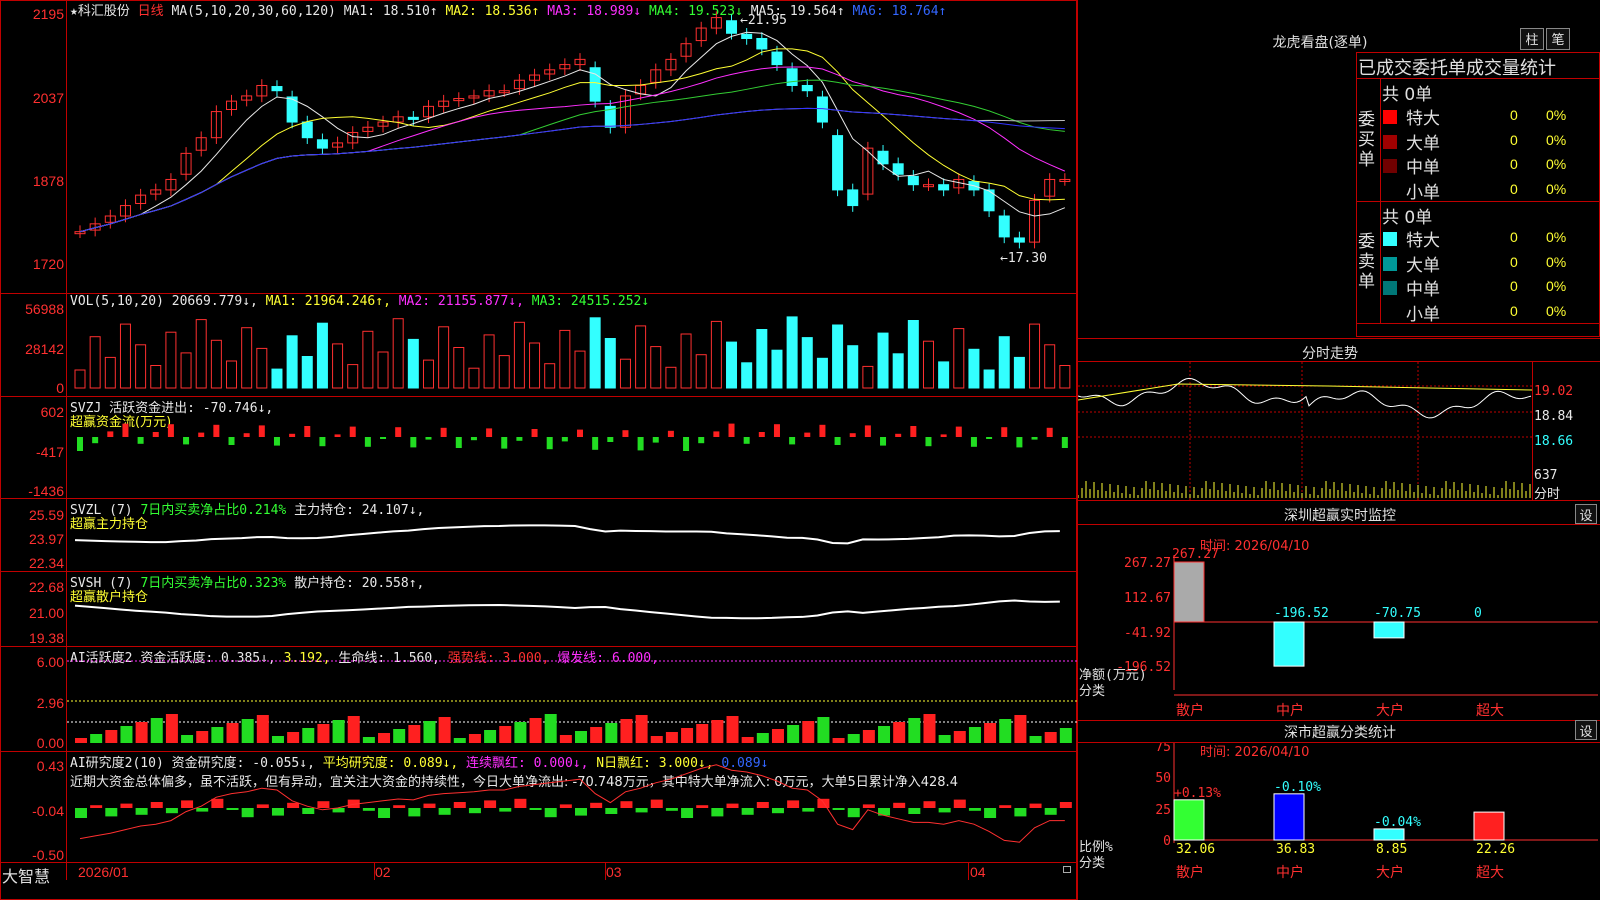 The height and width of the screenshot is (900, 1600). What do you see at coordinates (1558, 39) in the screenshot?
I see `tick-view-button: 笔` at bounding box center [1558, 39].